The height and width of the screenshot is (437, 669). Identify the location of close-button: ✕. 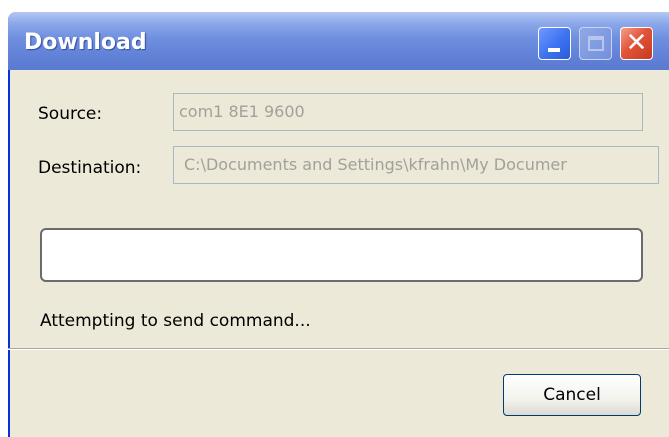
(636, 43).